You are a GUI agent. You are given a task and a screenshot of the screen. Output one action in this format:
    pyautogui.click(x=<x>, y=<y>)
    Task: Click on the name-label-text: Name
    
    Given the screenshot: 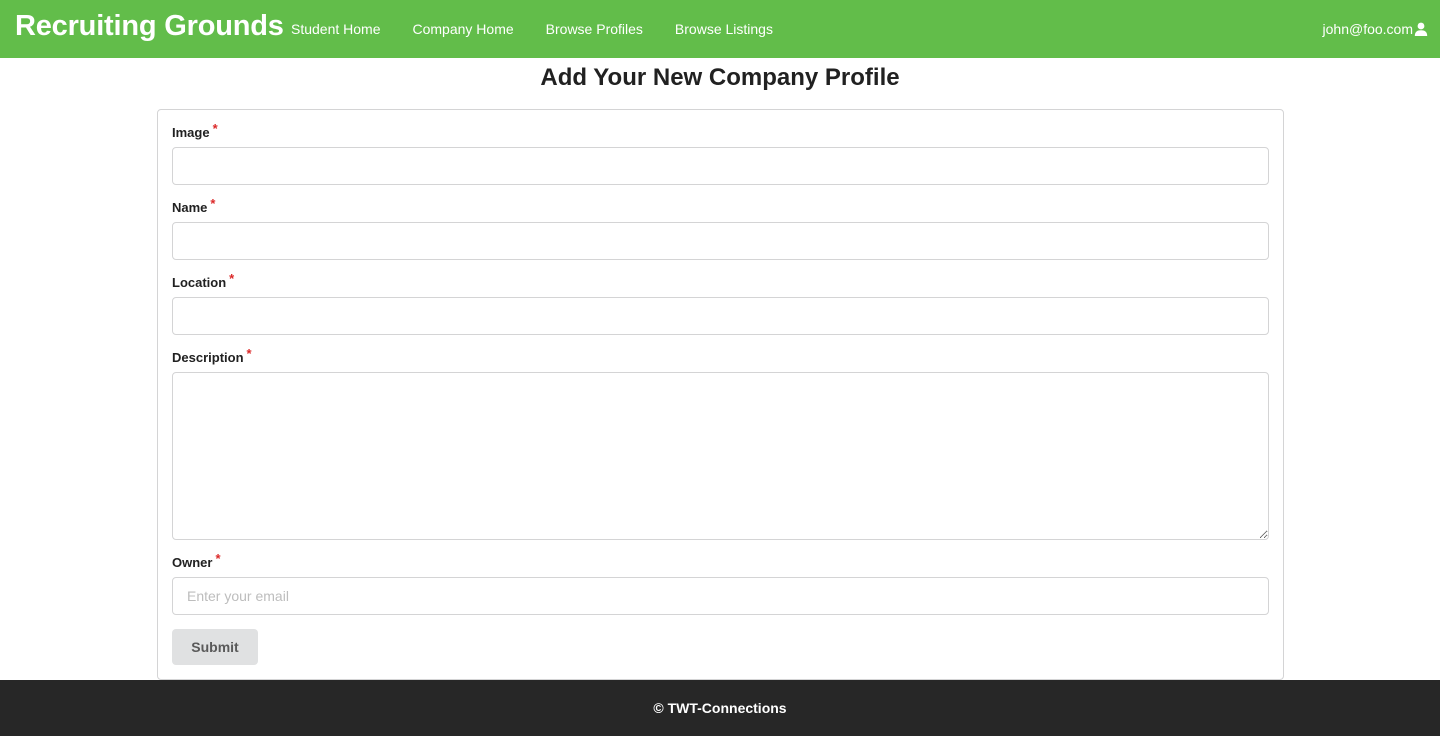 What is the action you would take?
    pyautogui.click(x=190, y=207)
    